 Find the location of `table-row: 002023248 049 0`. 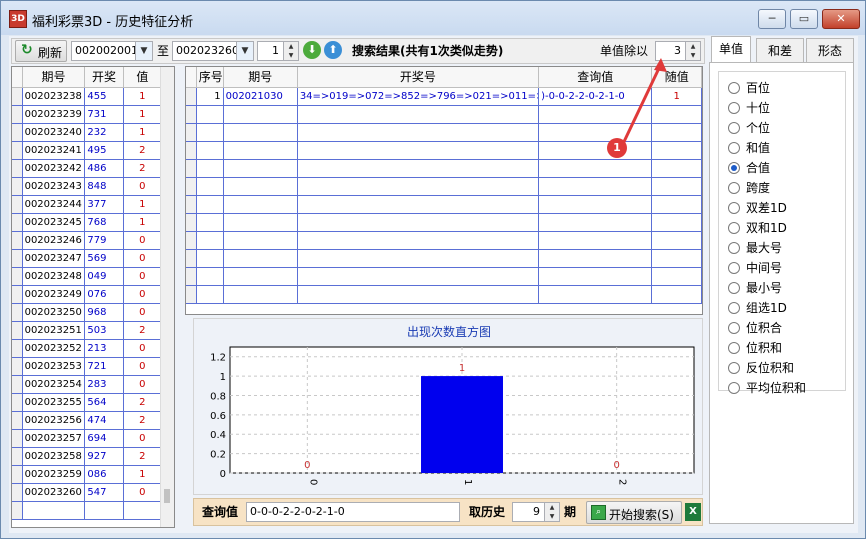

table-row: 002023248 049 0 is located at coordinates (87, 276).